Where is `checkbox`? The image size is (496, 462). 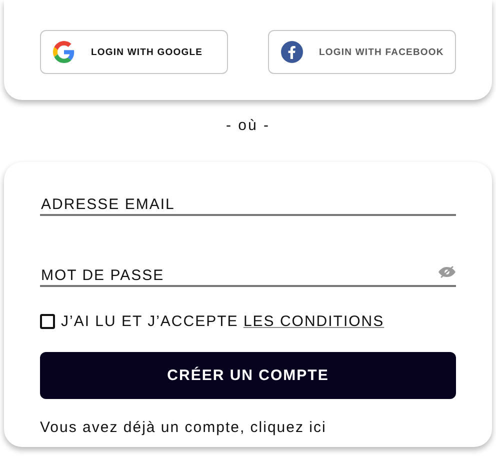
checkbox is located at coordinates (47, 321).